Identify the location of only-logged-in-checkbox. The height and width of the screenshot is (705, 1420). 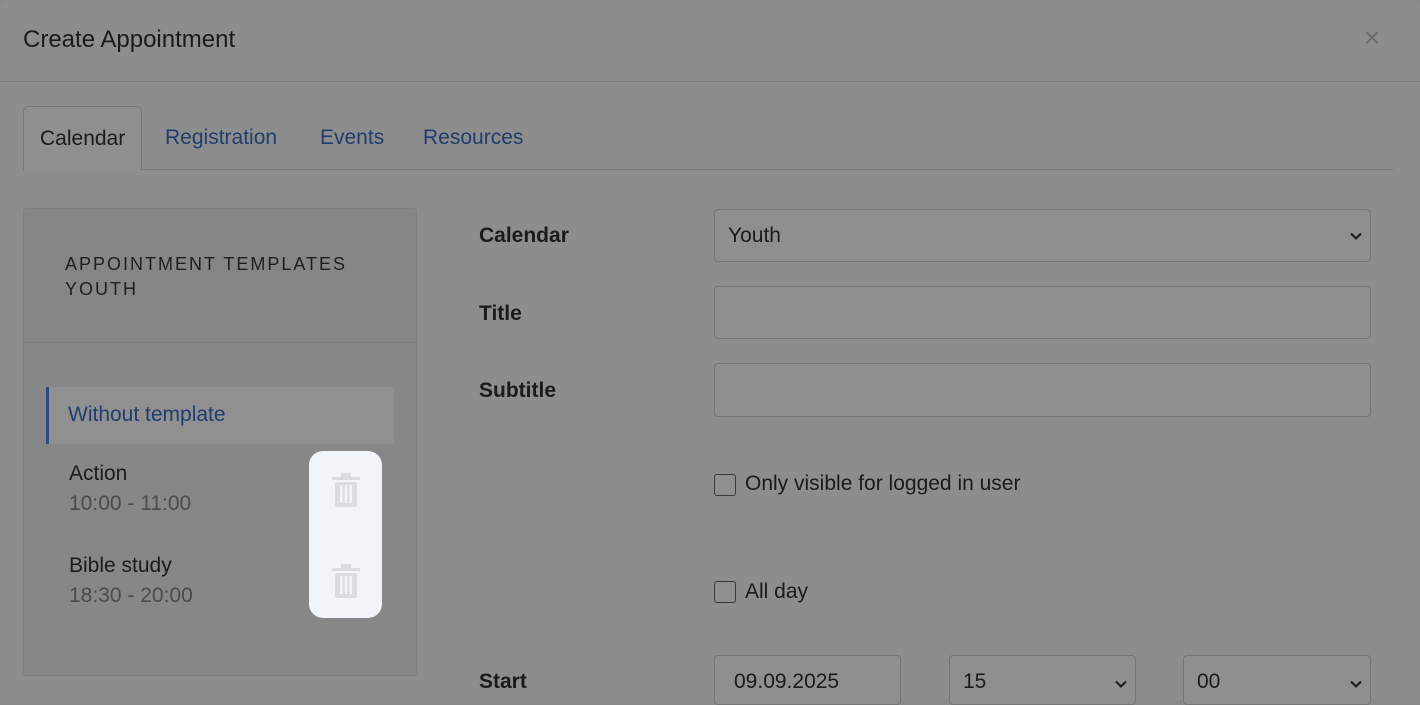
(725, 485).